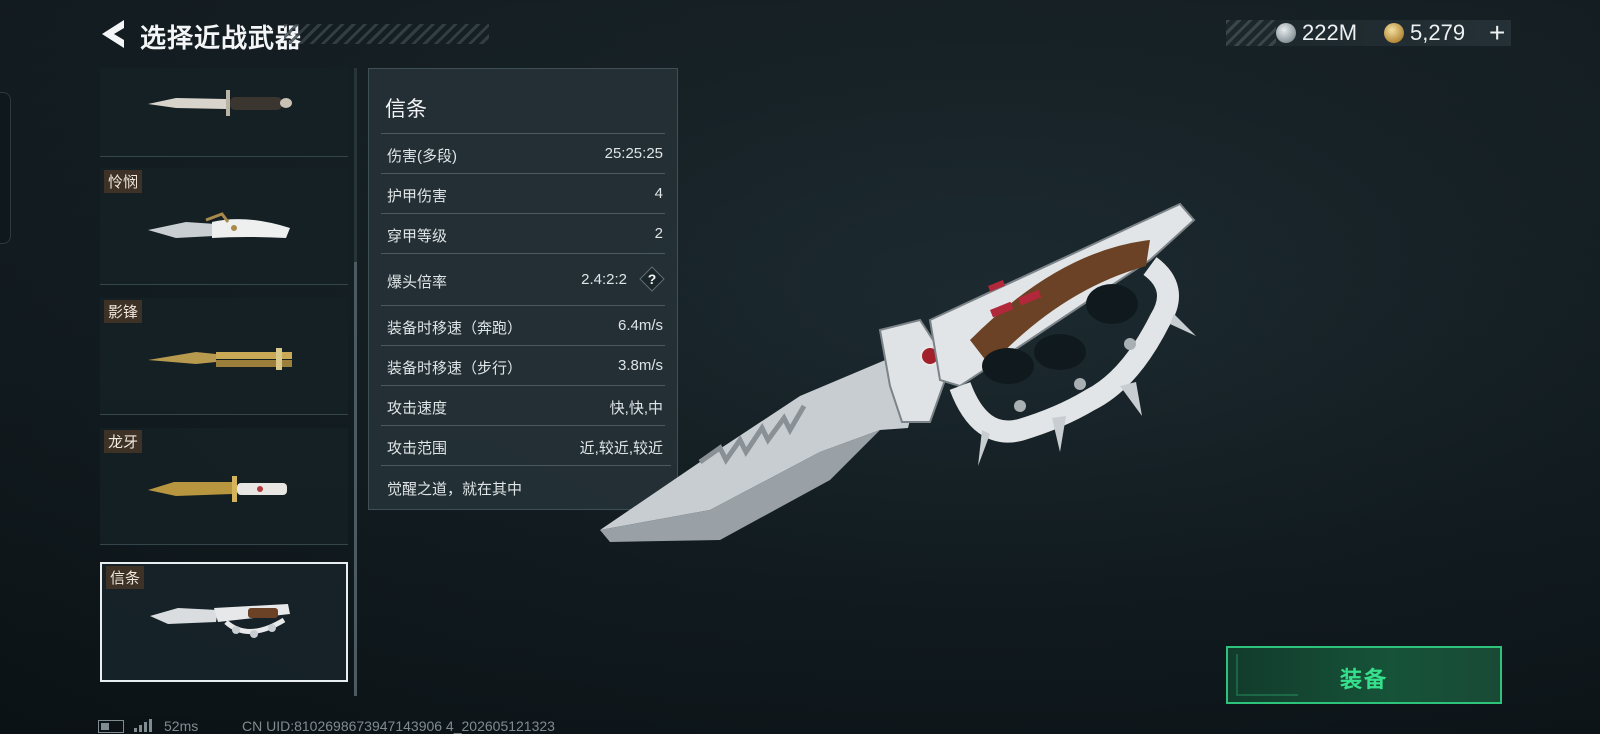 This screenshot has height=734, width=1600. Describe the element at coordinates (1286, 33) in the screenshot. I see `silver-coin-icon` at that location.